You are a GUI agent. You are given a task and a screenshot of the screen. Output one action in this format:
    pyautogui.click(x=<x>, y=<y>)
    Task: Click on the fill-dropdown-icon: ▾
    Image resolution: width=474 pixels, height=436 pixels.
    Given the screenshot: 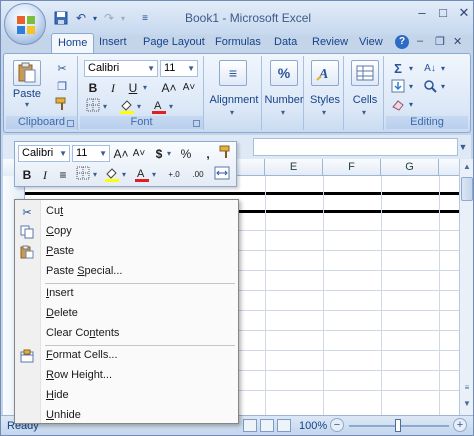 What is the action you would take?
    pyautogui.click(x=411, y=86)
    